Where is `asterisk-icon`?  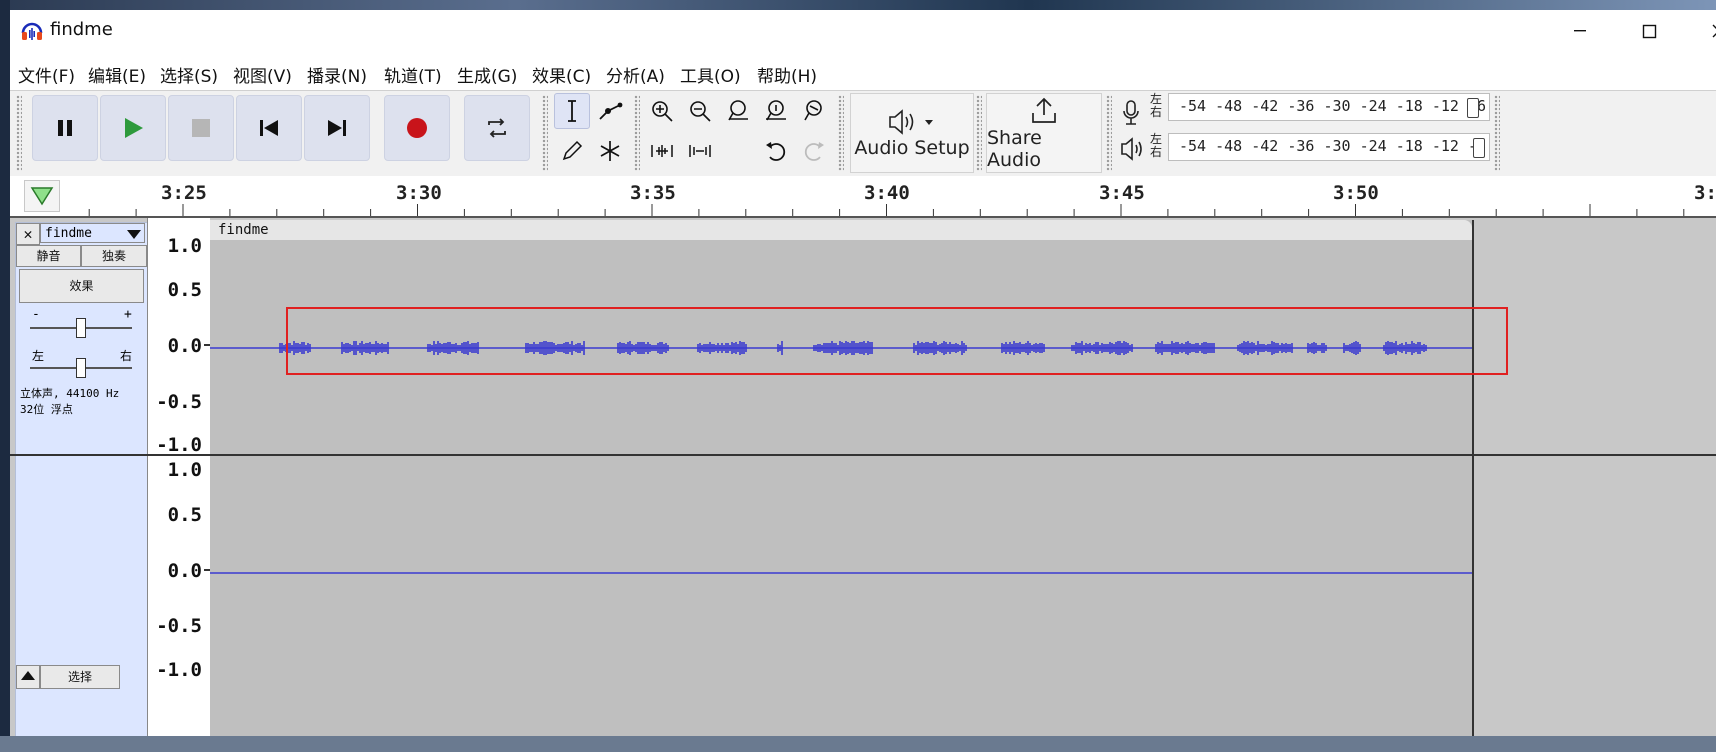 asterisk-icon is located at coordinates (610, 151).